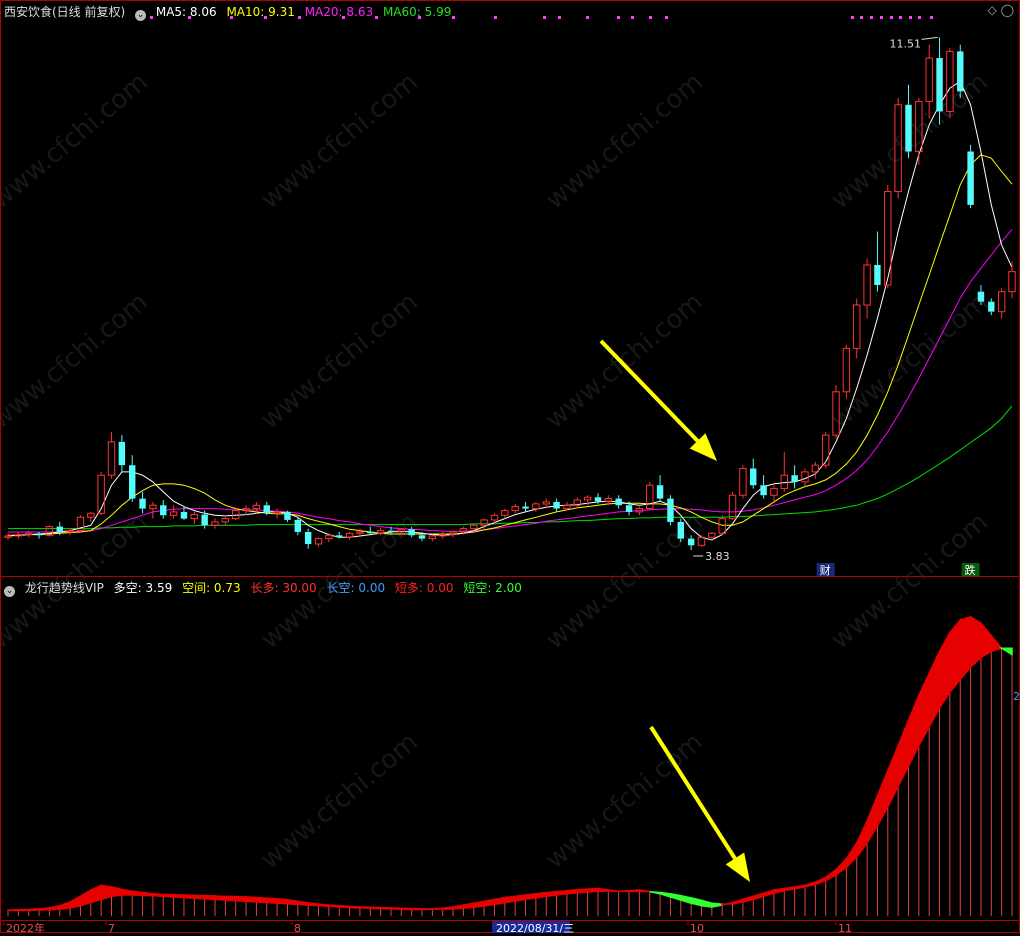 This screenshot has height=936, width=1020. What do you see at coordinates (970, 570) in the screenshot?
I see `die-badge: 跌` at bounding box center [970, 570].